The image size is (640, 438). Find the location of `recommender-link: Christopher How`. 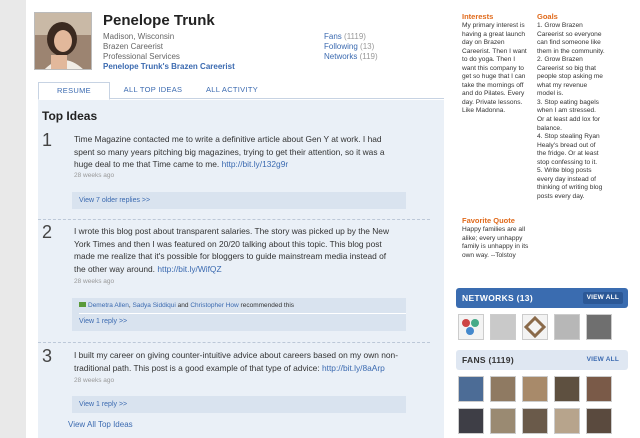

recommender-link: Christopher How is located at coordinates (214, 305).